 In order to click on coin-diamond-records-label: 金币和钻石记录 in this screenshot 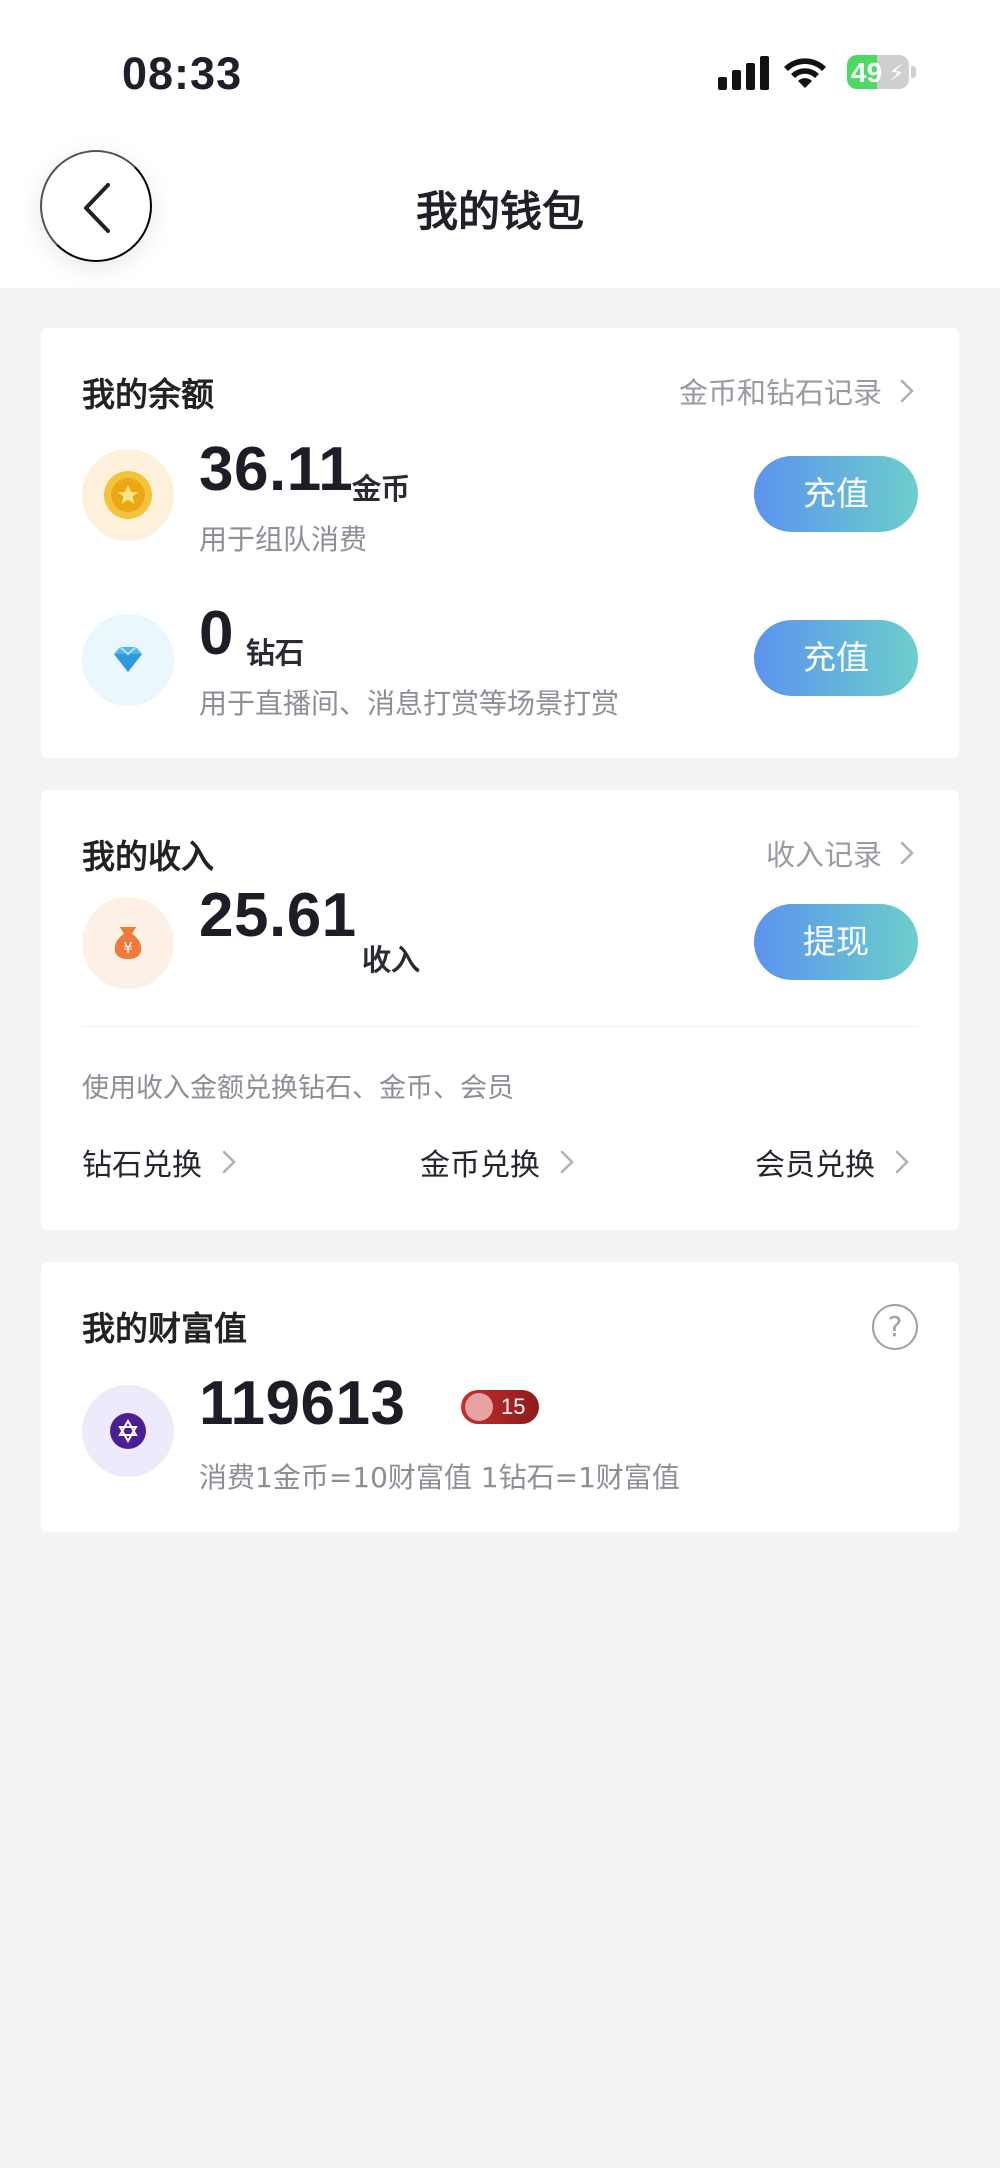, I will do `click(780, 393)`.